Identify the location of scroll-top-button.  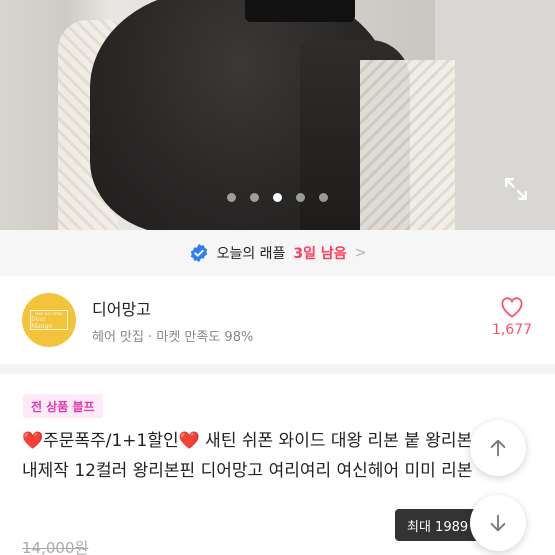
(498, 448).